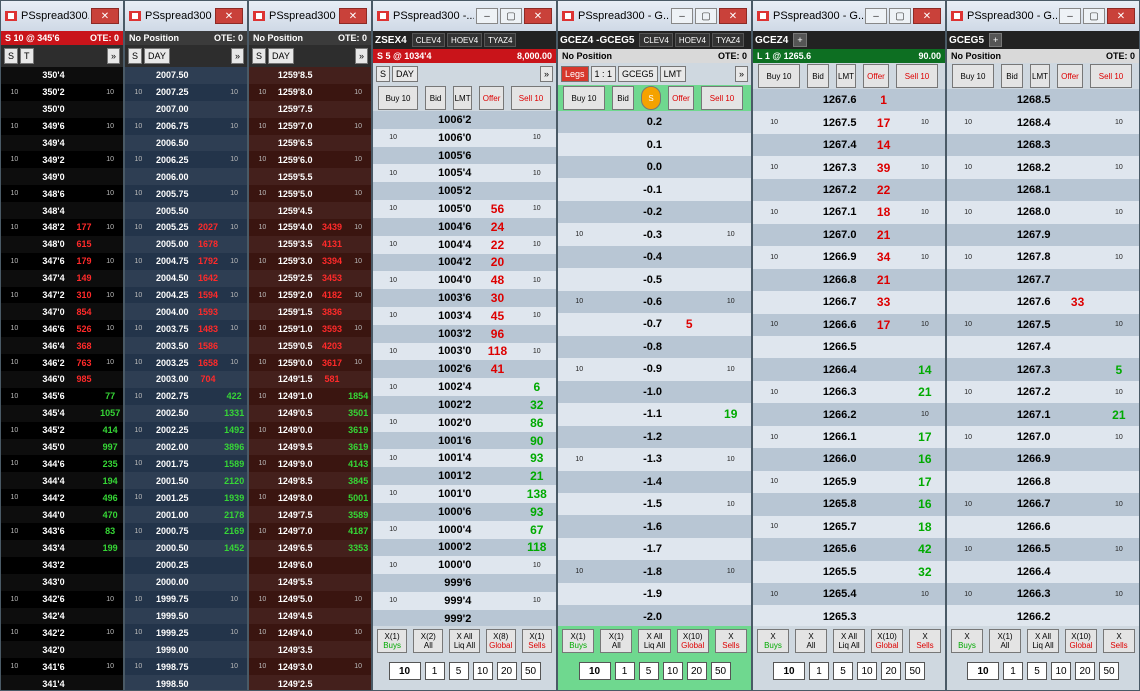  What do you see at coordinates (62, 379) in the screenshot?
I see `ladder-row: 346'0 985` at bounding box center [62, 379].